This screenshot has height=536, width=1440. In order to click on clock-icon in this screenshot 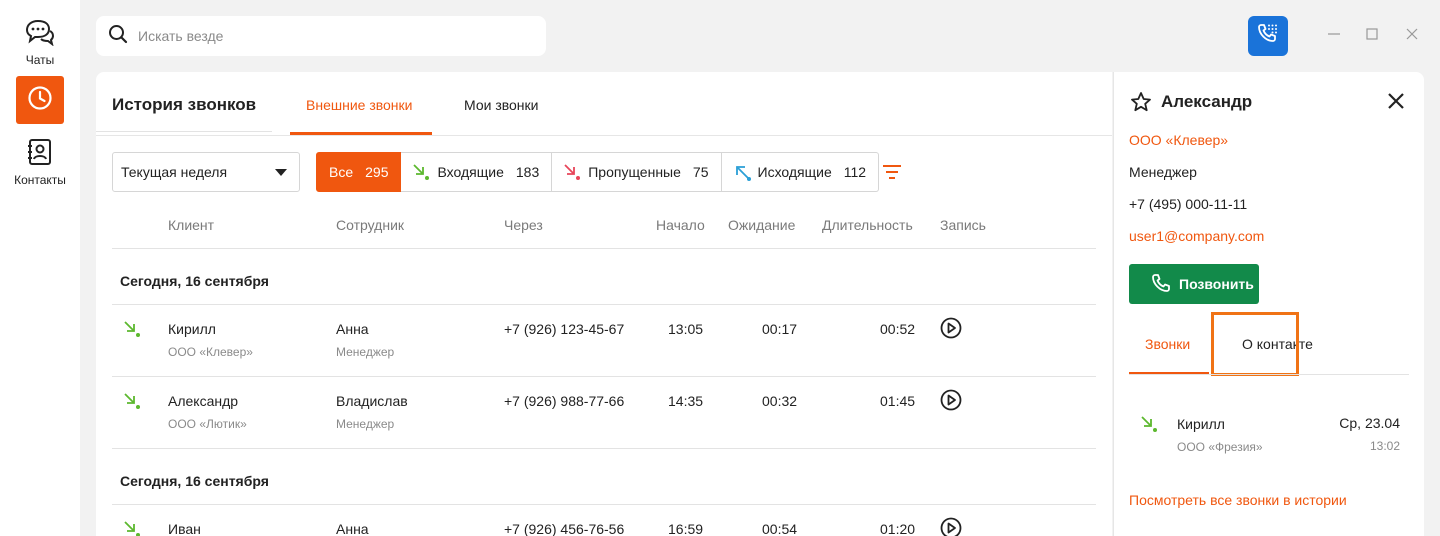, I will do `click(40, 100)`.